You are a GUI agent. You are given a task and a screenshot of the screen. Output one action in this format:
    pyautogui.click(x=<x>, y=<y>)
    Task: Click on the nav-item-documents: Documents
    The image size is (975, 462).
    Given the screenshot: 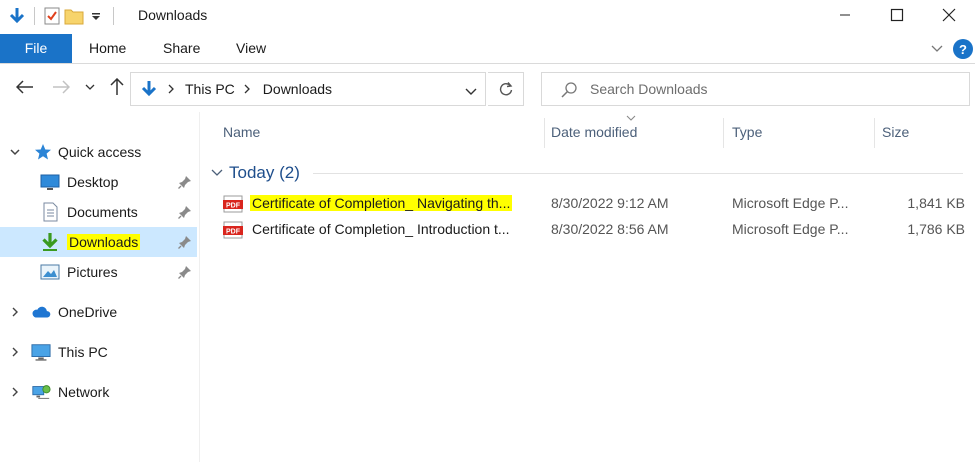 What is the action you would take?
    pyautogui.click(x=98, y=212)
    